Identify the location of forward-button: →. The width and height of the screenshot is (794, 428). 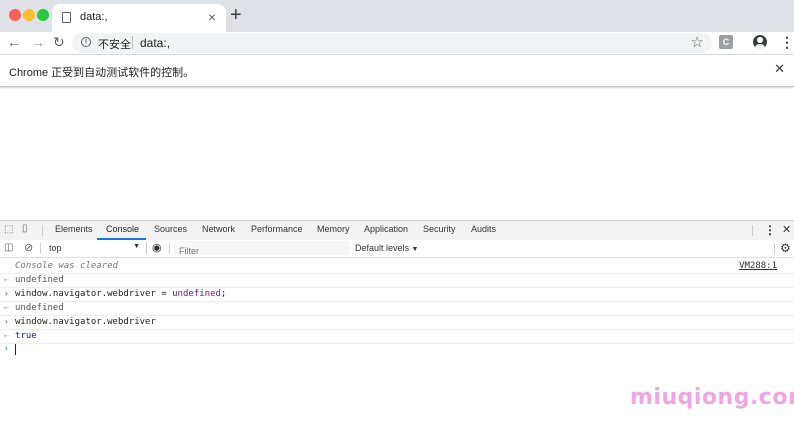
(38, 42).